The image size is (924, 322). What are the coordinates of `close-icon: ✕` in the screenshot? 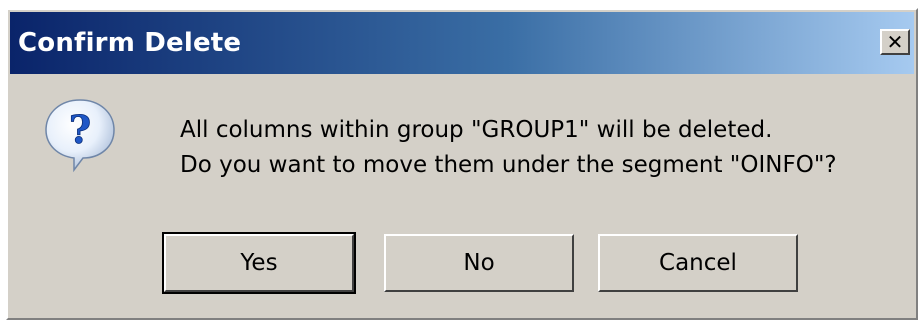 It's located at (895, 42).